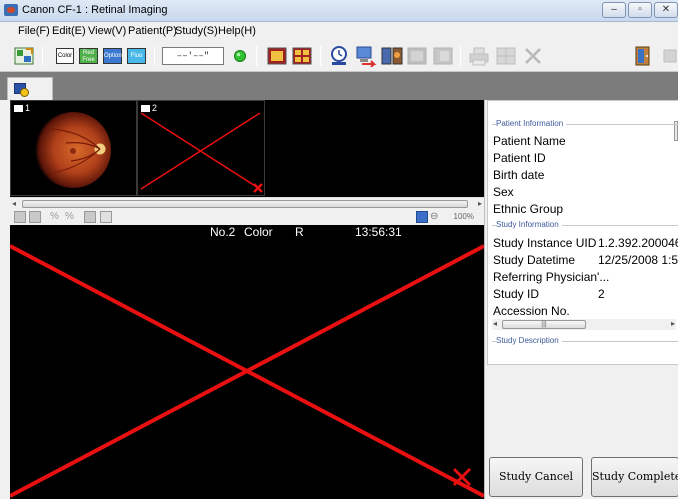 The height and width of the screenshot is (499, 678). Describe the element at coordinates (519, 158) in the screenshot. I see `patient-id-label: Patient ID` at that location.